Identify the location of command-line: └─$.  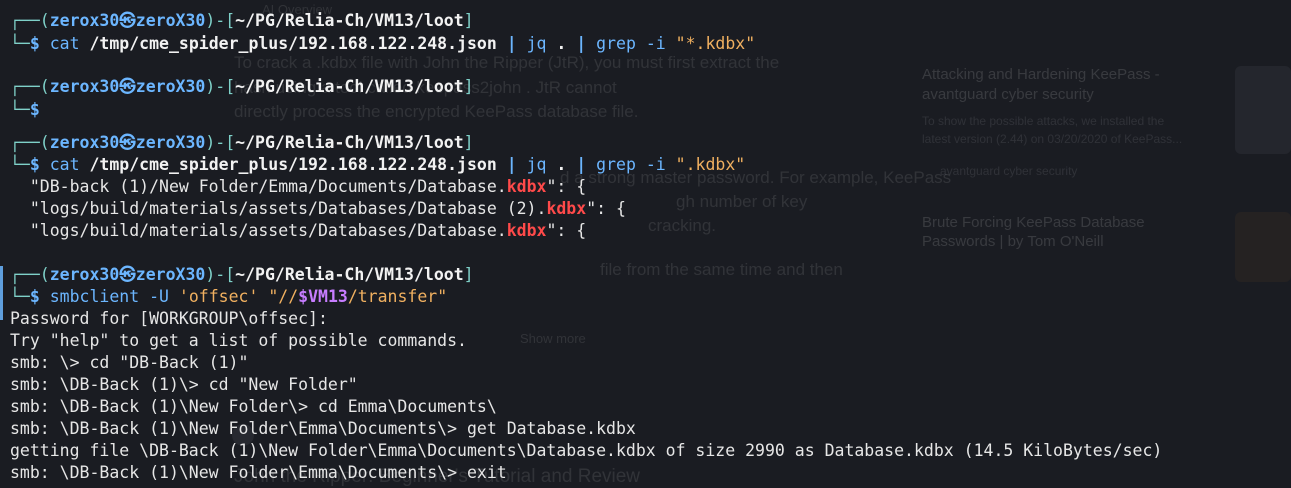
(30, 109).